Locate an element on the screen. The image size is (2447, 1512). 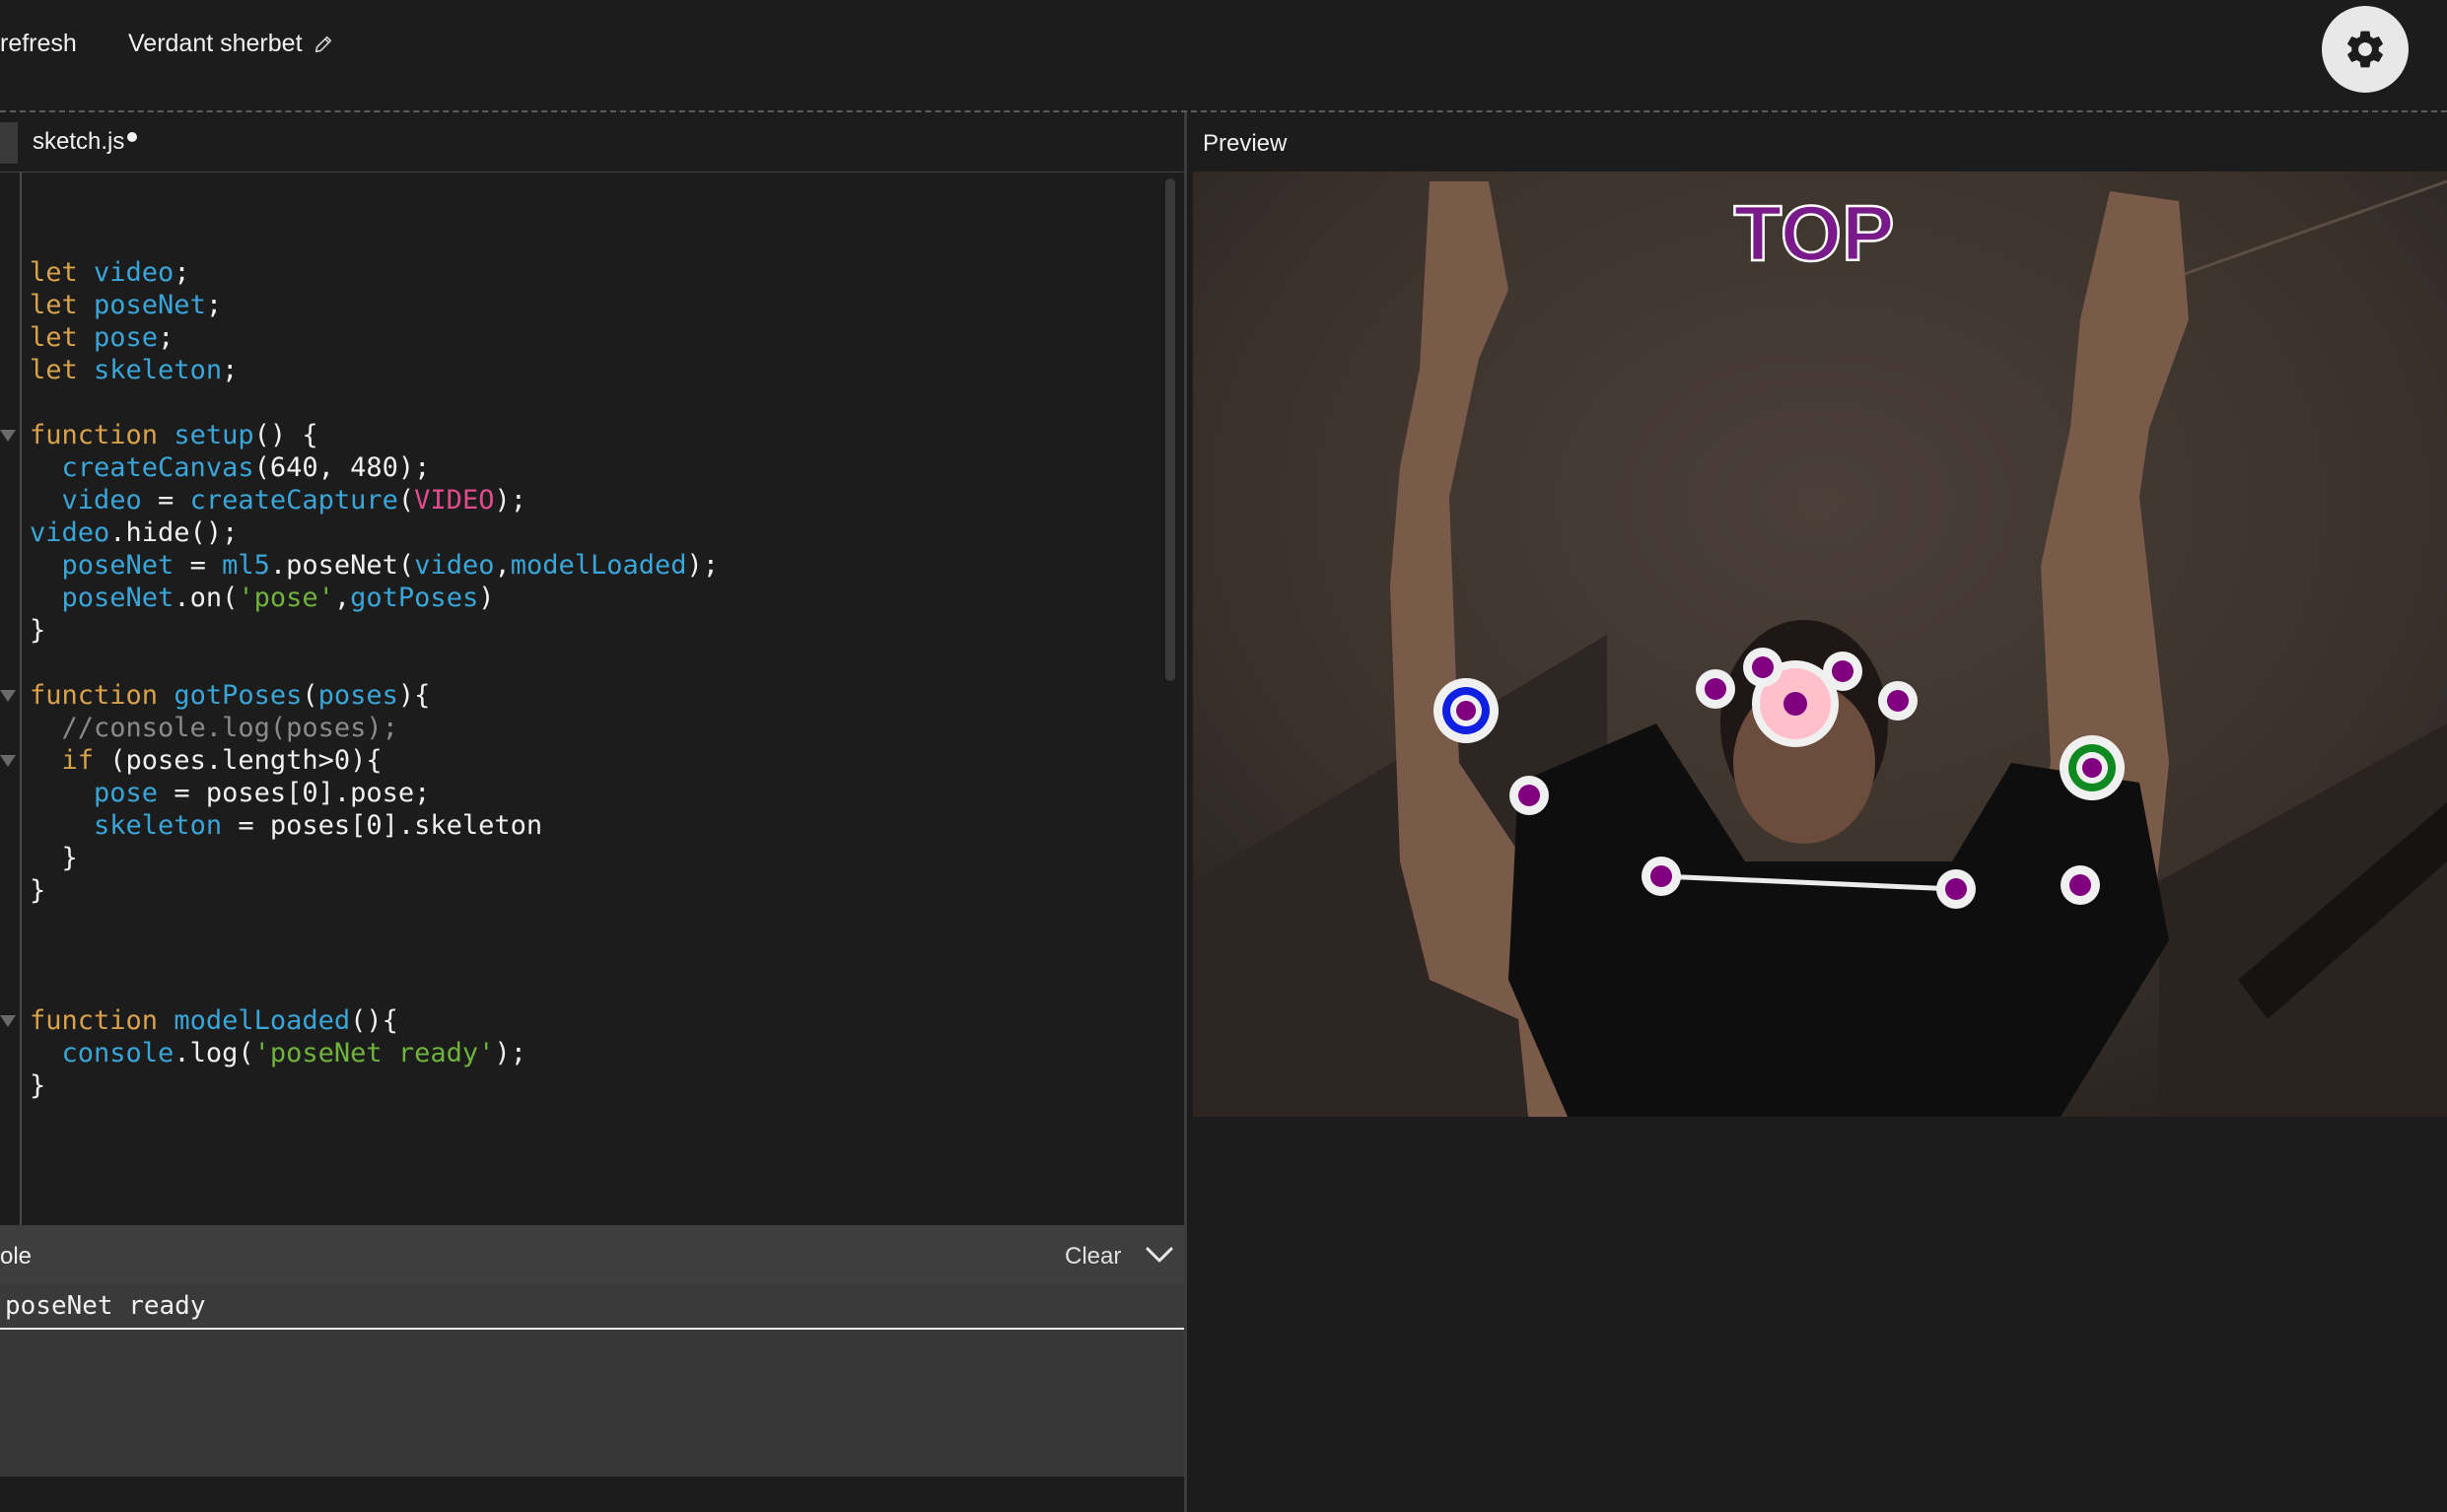
code-line: console.log('poseNet ready'); is located at coordinates (374, 1053).